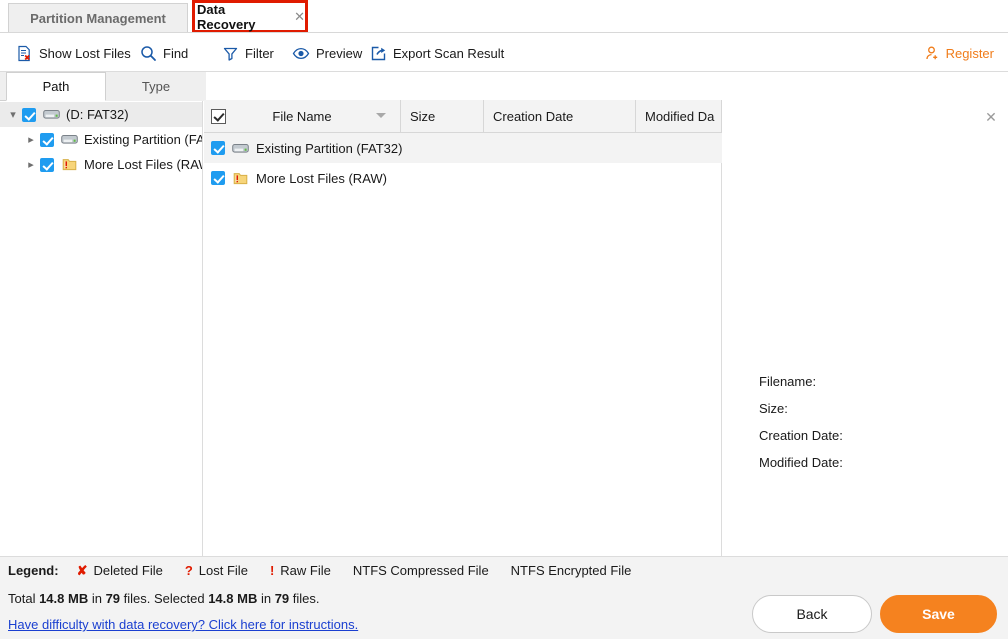  Describe the element at coordinates (301, 53) in the screenshot. I see `eye-icon` at that location.